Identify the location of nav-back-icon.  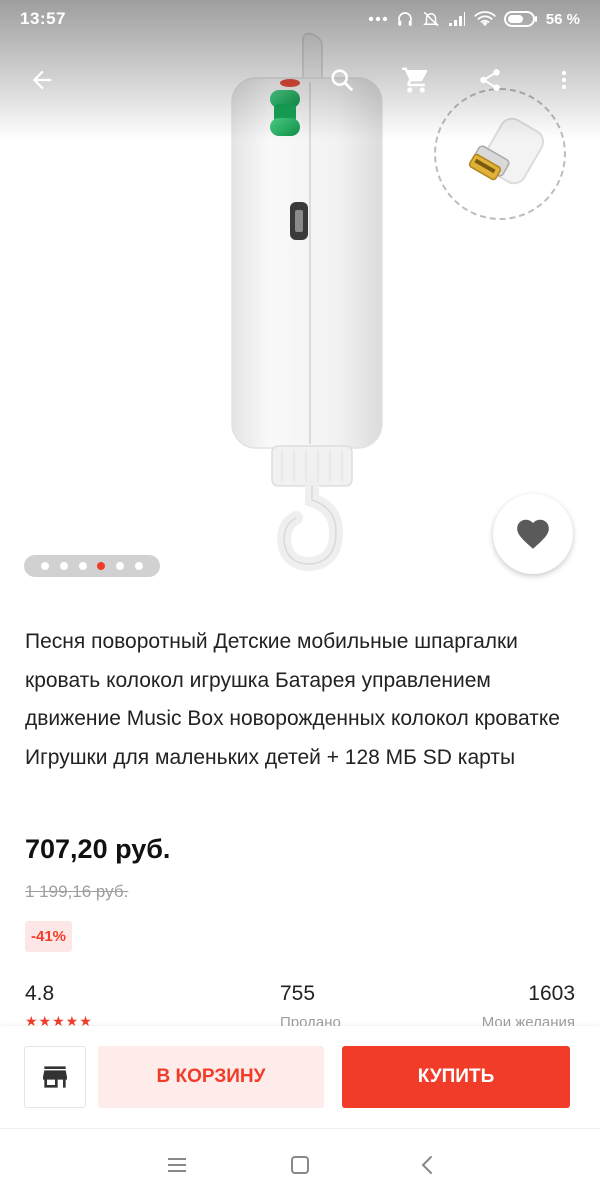
(427, 1165).